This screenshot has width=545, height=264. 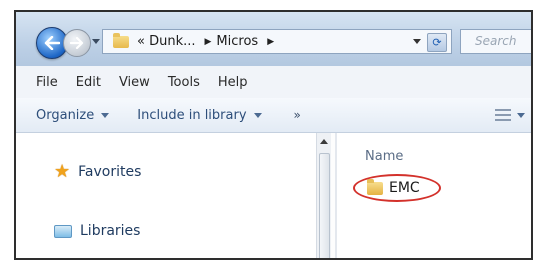 I want to click on column-header-name: Name, so click(x=384, y=156).